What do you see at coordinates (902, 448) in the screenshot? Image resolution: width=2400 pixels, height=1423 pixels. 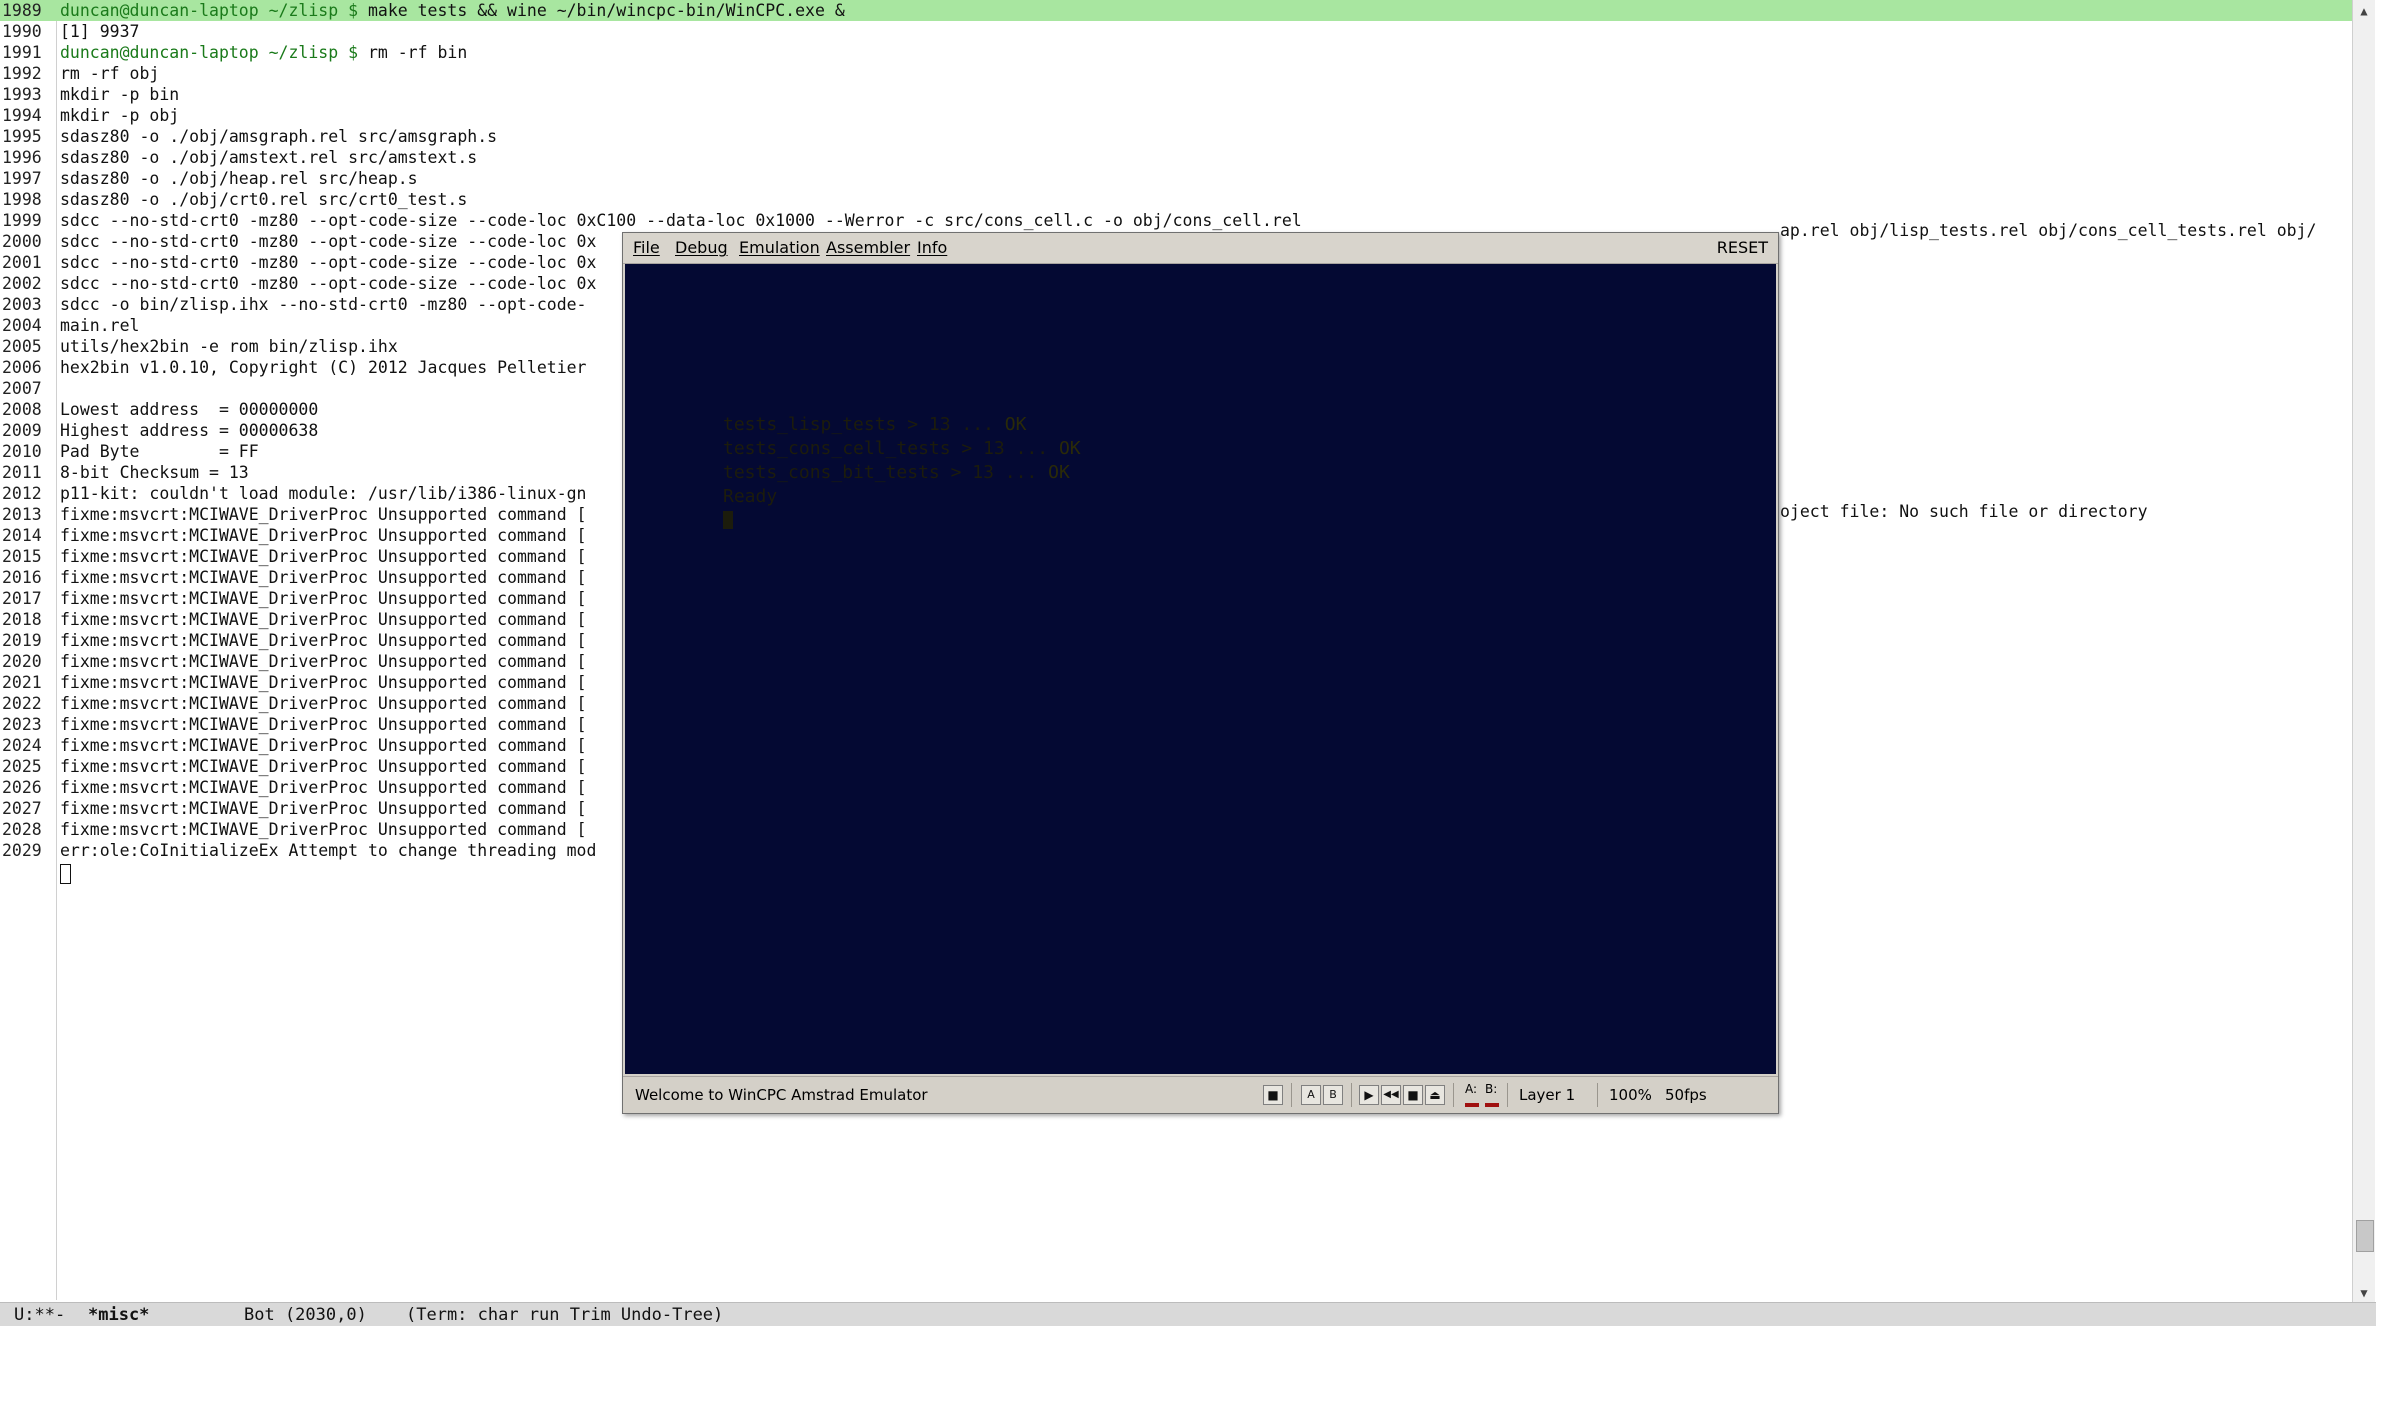 I see `cpc-output-line: tests_cons_cell_tests > 13 ... OK` at bounding box center [902, 448].